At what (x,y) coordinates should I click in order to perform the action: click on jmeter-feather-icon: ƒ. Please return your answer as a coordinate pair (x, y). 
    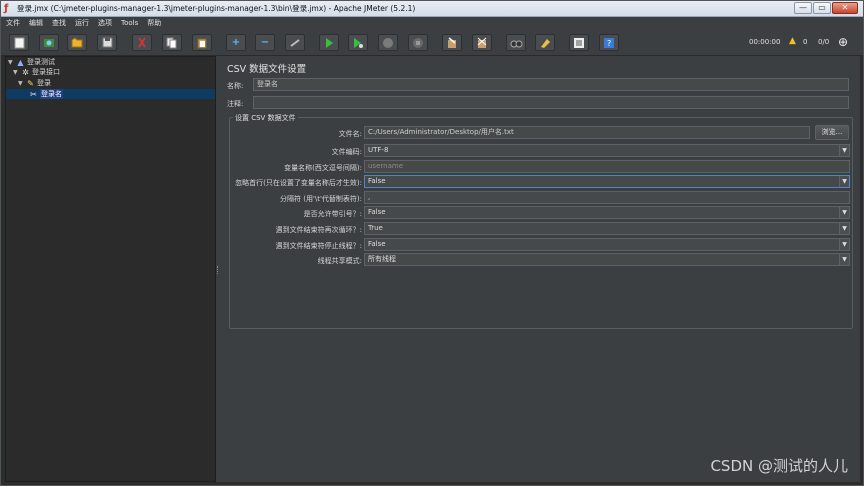
    Looking at the image, I should click on (6, 8).